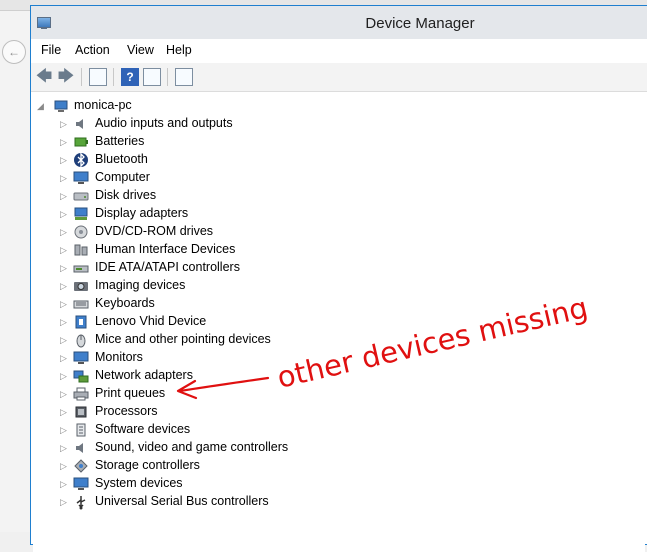 Image resolution: width=647 pixels, height=552 pixels. Describe the element at coordinates (192, 447) in the screenshot. I see `tree-item-label: Sound, video and game controllers` at that location.